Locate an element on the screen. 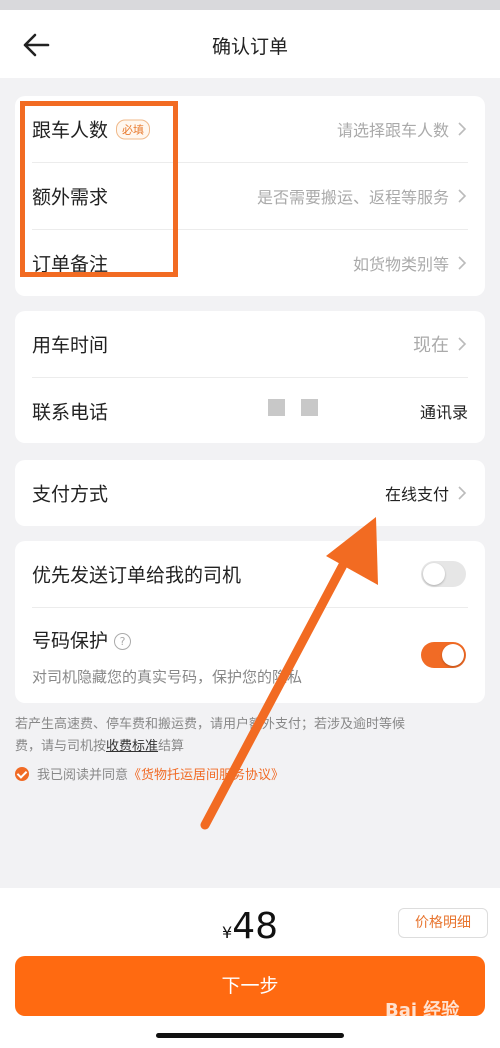 The width and height of the screenshot is (500, 1048). agreement-link: 《货物托运居间服务协议》 is located at coordinates (206, 775).